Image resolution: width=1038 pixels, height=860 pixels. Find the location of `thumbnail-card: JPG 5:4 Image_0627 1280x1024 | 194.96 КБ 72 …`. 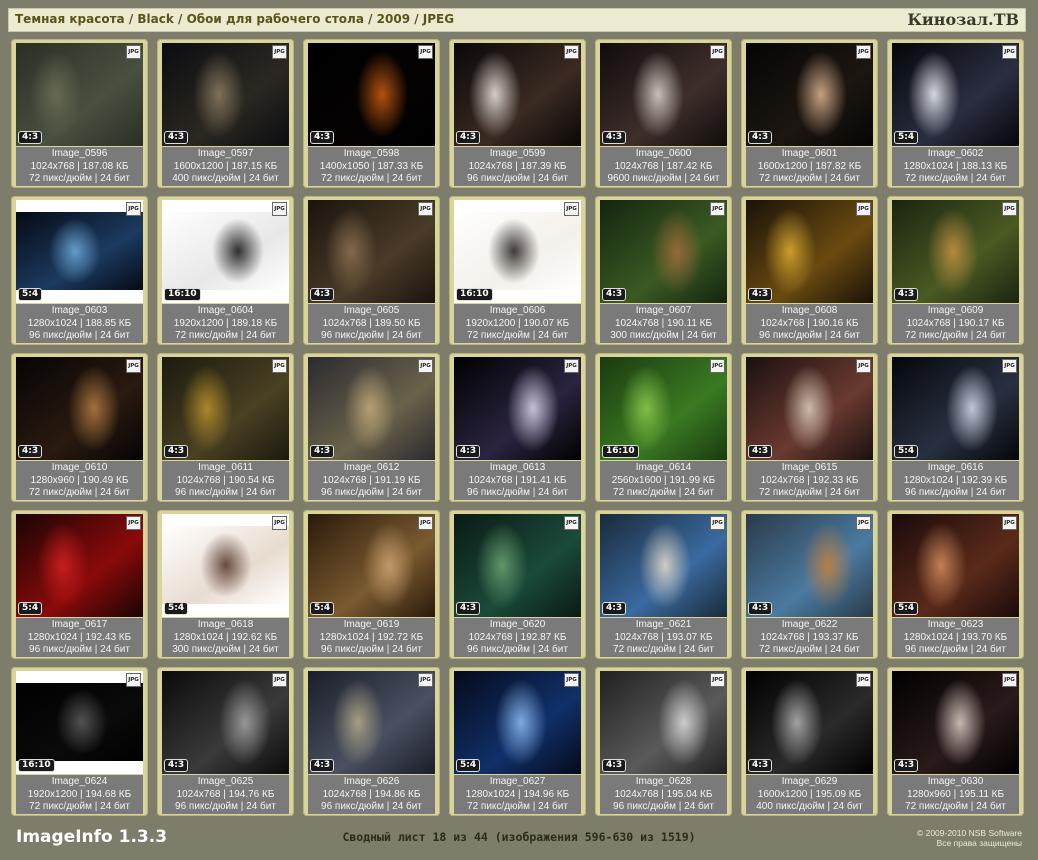

thumbnail-card: JPG 5:4 Image_0627 1280x1024 | 194.96 КБ 72 … is located at coordinates (517, 741).